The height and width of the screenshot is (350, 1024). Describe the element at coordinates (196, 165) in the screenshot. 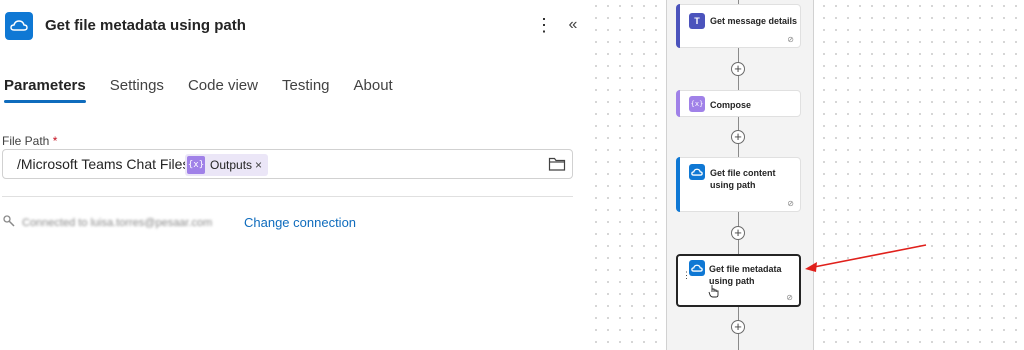

I see `expression-icon: {x}` at that location.